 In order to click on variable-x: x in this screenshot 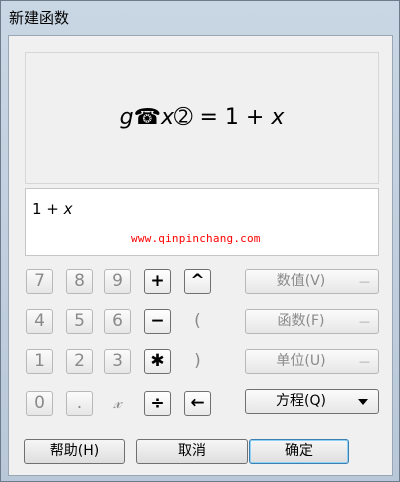, I will do `click(168, 117)`.